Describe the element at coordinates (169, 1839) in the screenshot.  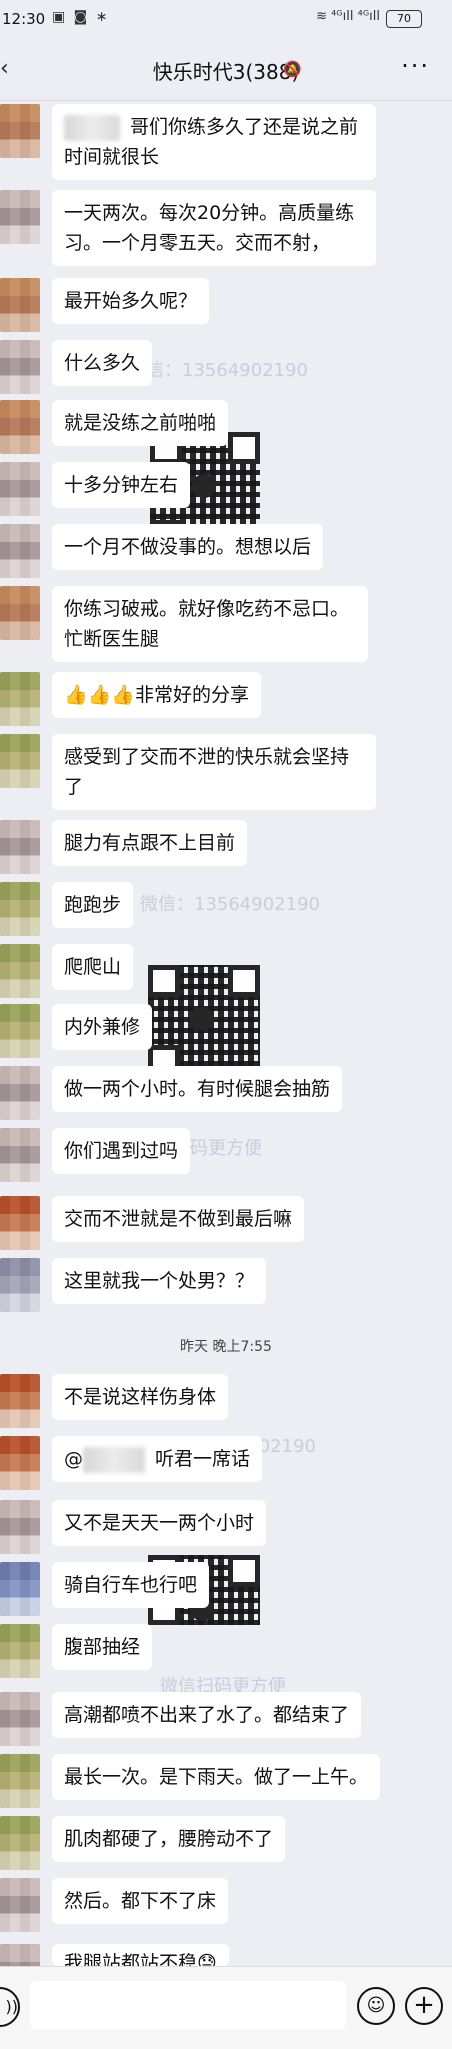
I see `chat-message: 肌肉都硬了，腰胯动不了` at that location.